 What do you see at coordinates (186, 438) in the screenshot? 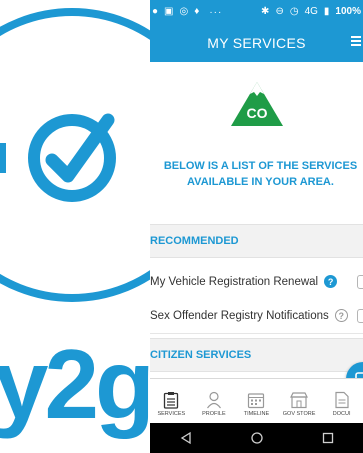
I see `back-icon` at bounding box center [186, 438].